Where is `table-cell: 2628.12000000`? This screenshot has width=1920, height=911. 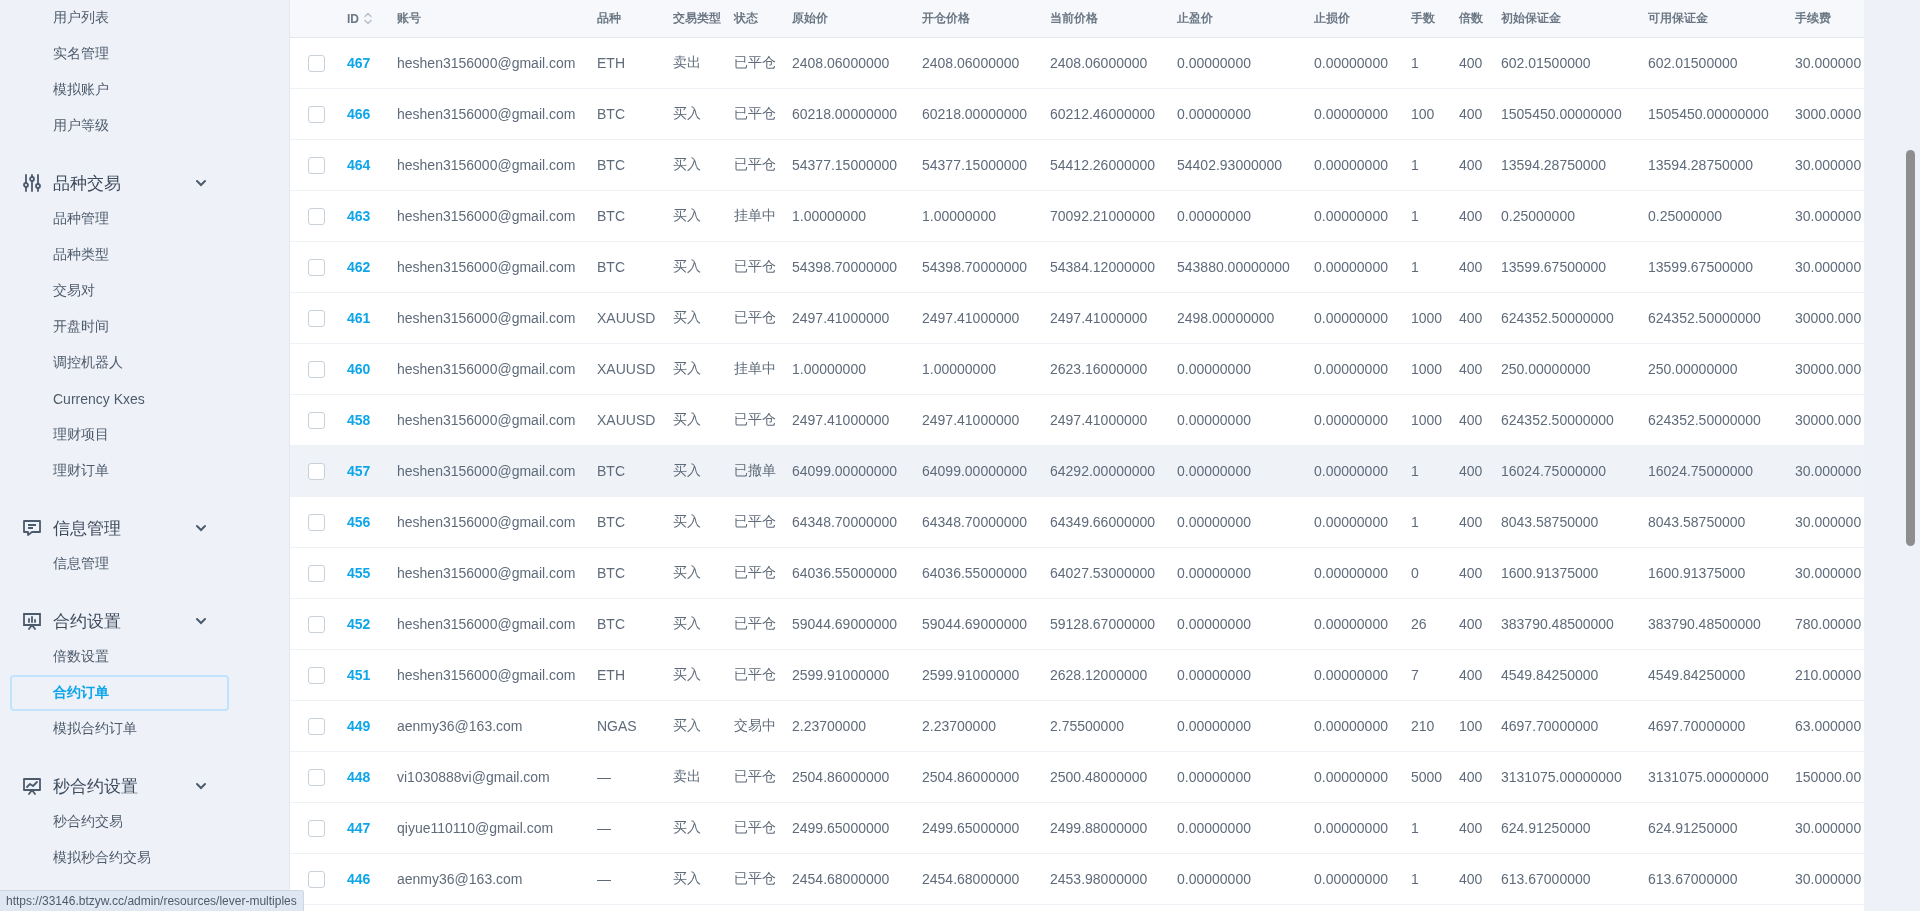 table-cell: 2628.12000000 is located at coordinates (1108, 675).